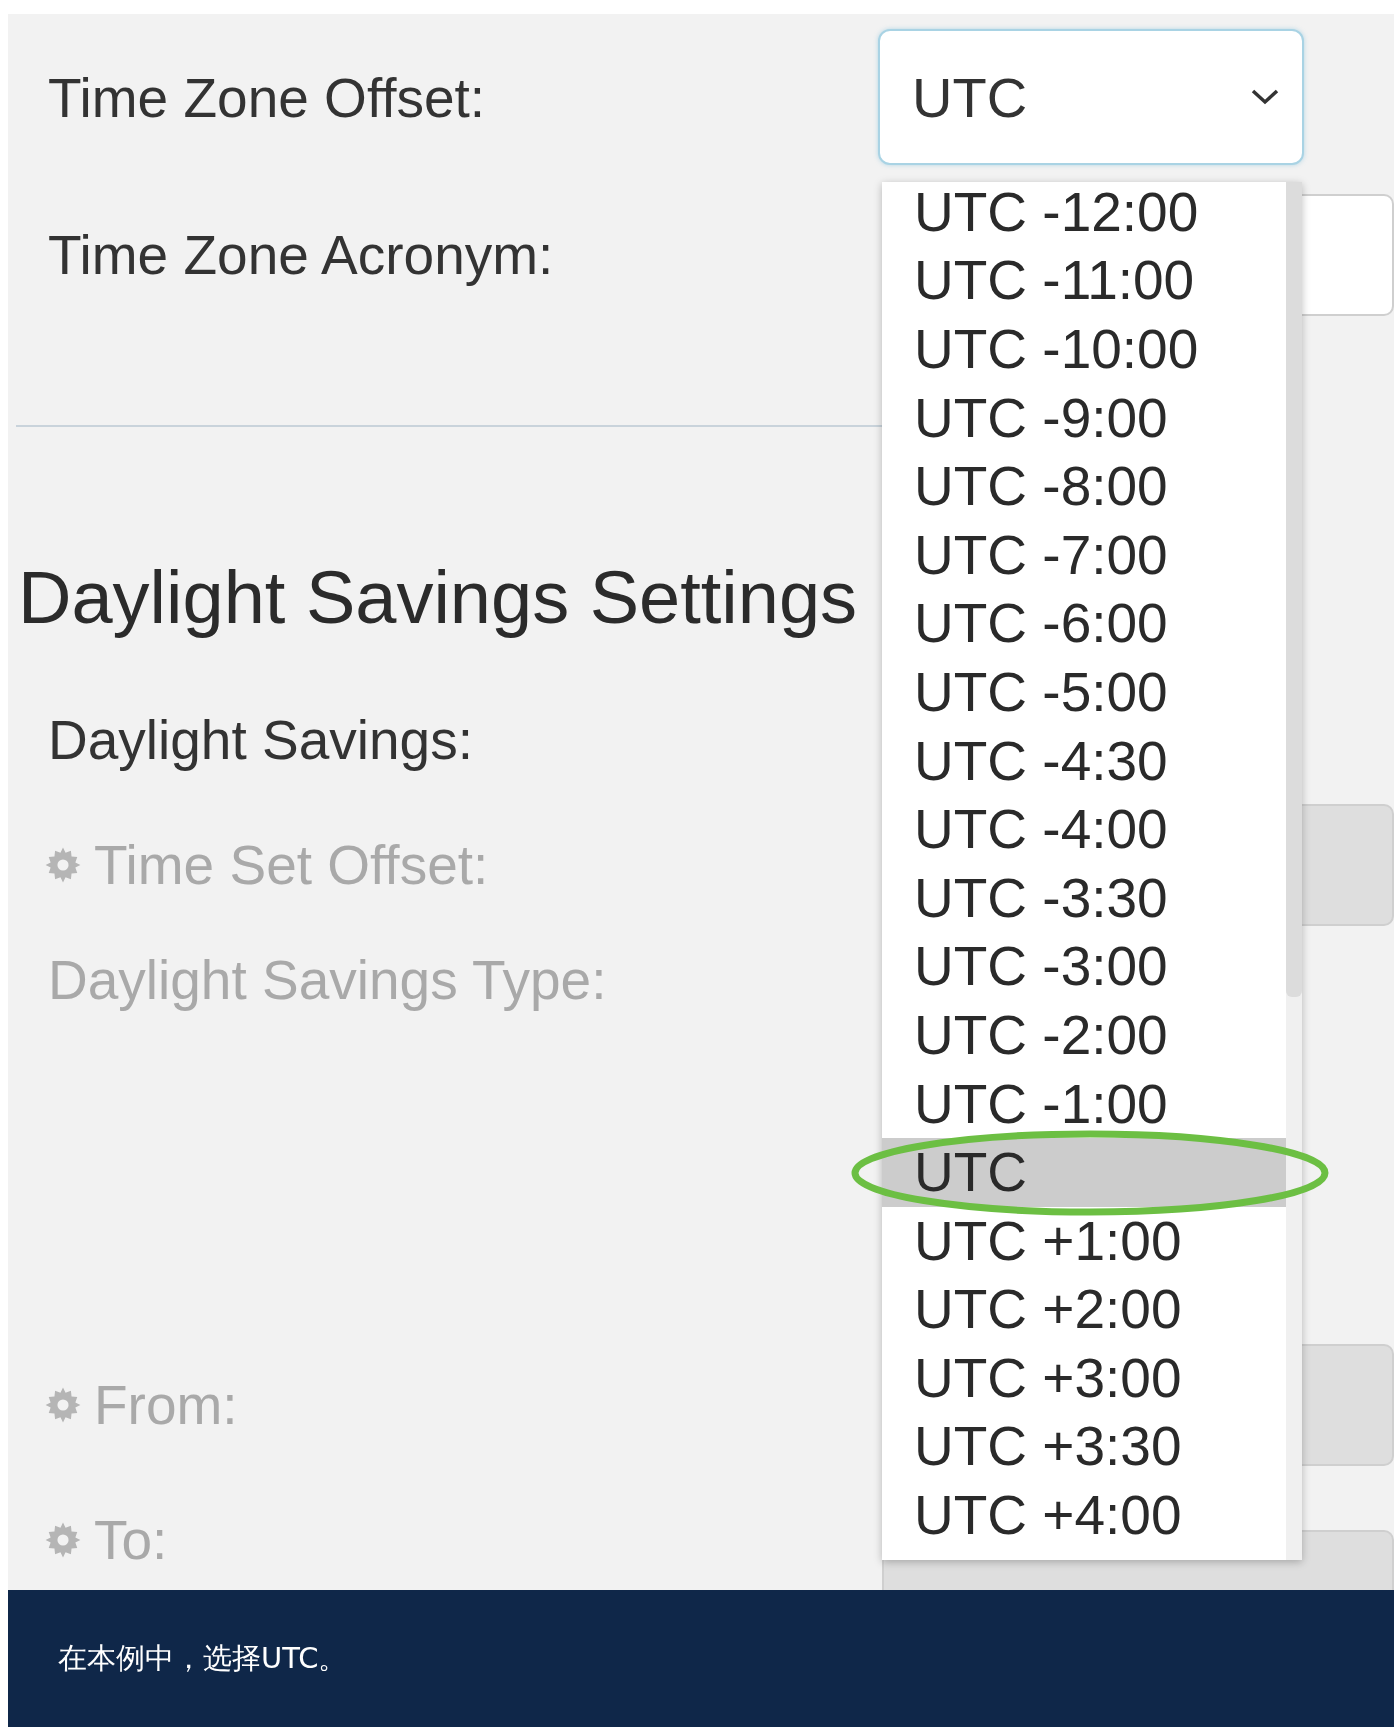  Describe the element at coordinates (301, 255) in the screenshot. I see `field-label: Time Zone Acronym:` at that location.